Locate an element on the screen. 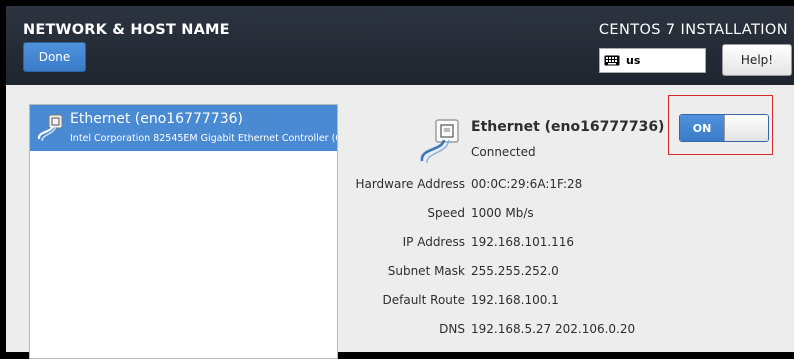  info-label: Speed is located at coordinates (446, 213).